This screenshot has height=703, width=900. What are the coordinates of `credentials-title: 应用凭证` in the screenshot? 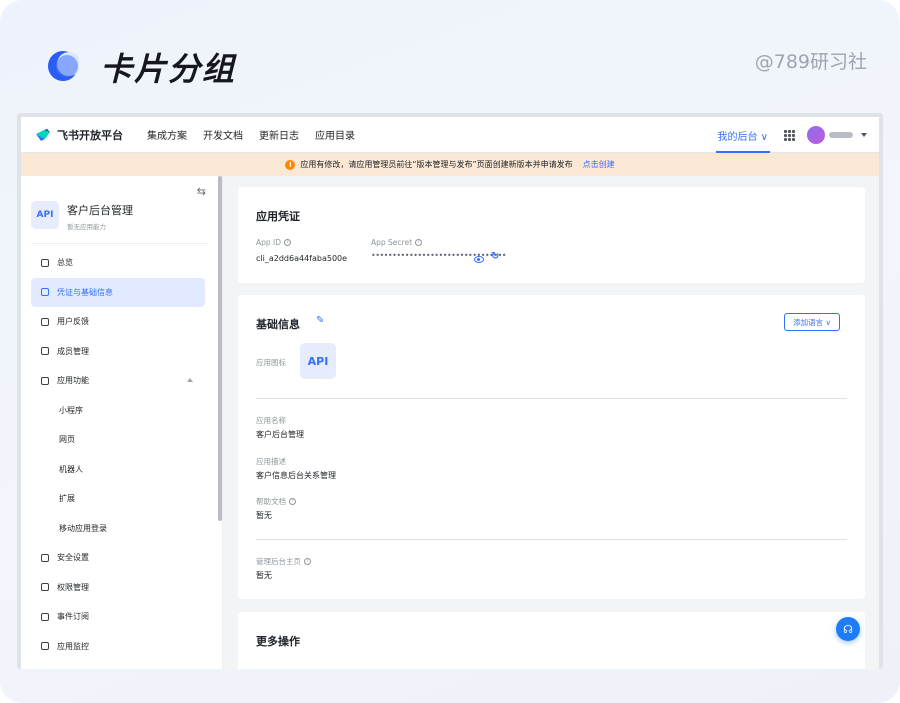 It's located at (278, 216).